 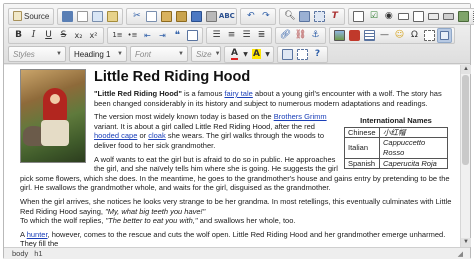 What do you see at coordinates (413, 163) in the screenshot?
I see `name-cell: Caperucita Roja` at bounding box center [413, 163].